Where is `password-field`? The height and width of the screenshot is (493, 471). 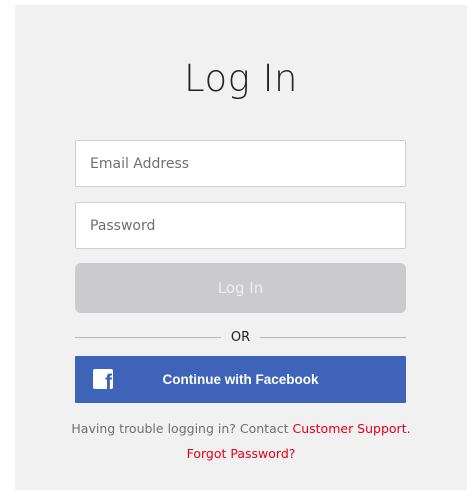
password-field is located at coordinates (240, 225).